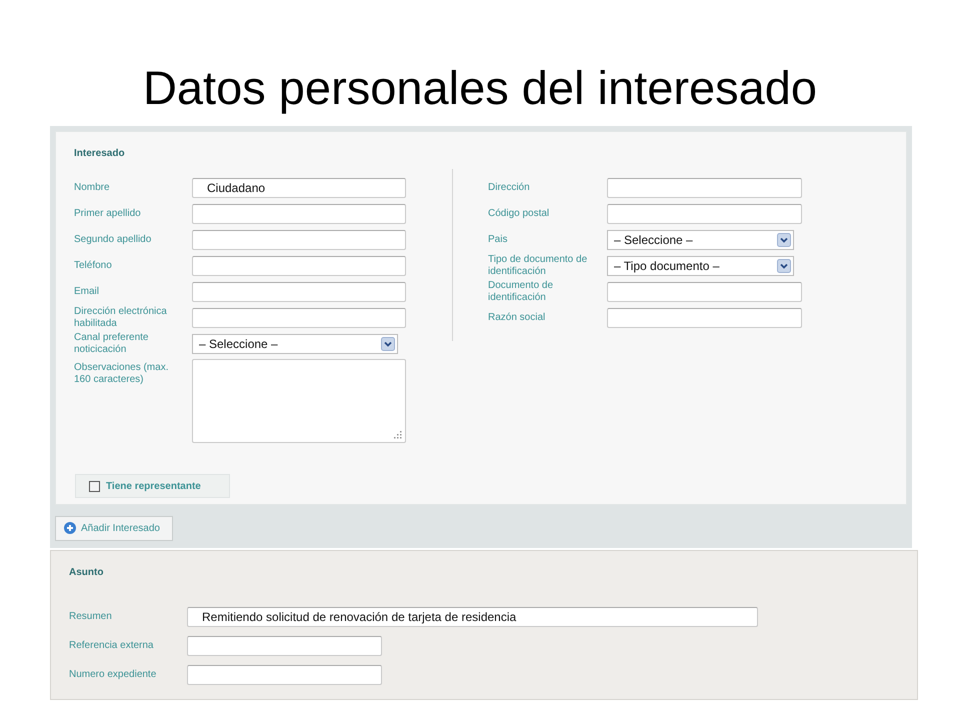 Image resolution: width=960 pixels, height=720 pixels. I want to click on text-field: Ciudadano, so click(299, 188).